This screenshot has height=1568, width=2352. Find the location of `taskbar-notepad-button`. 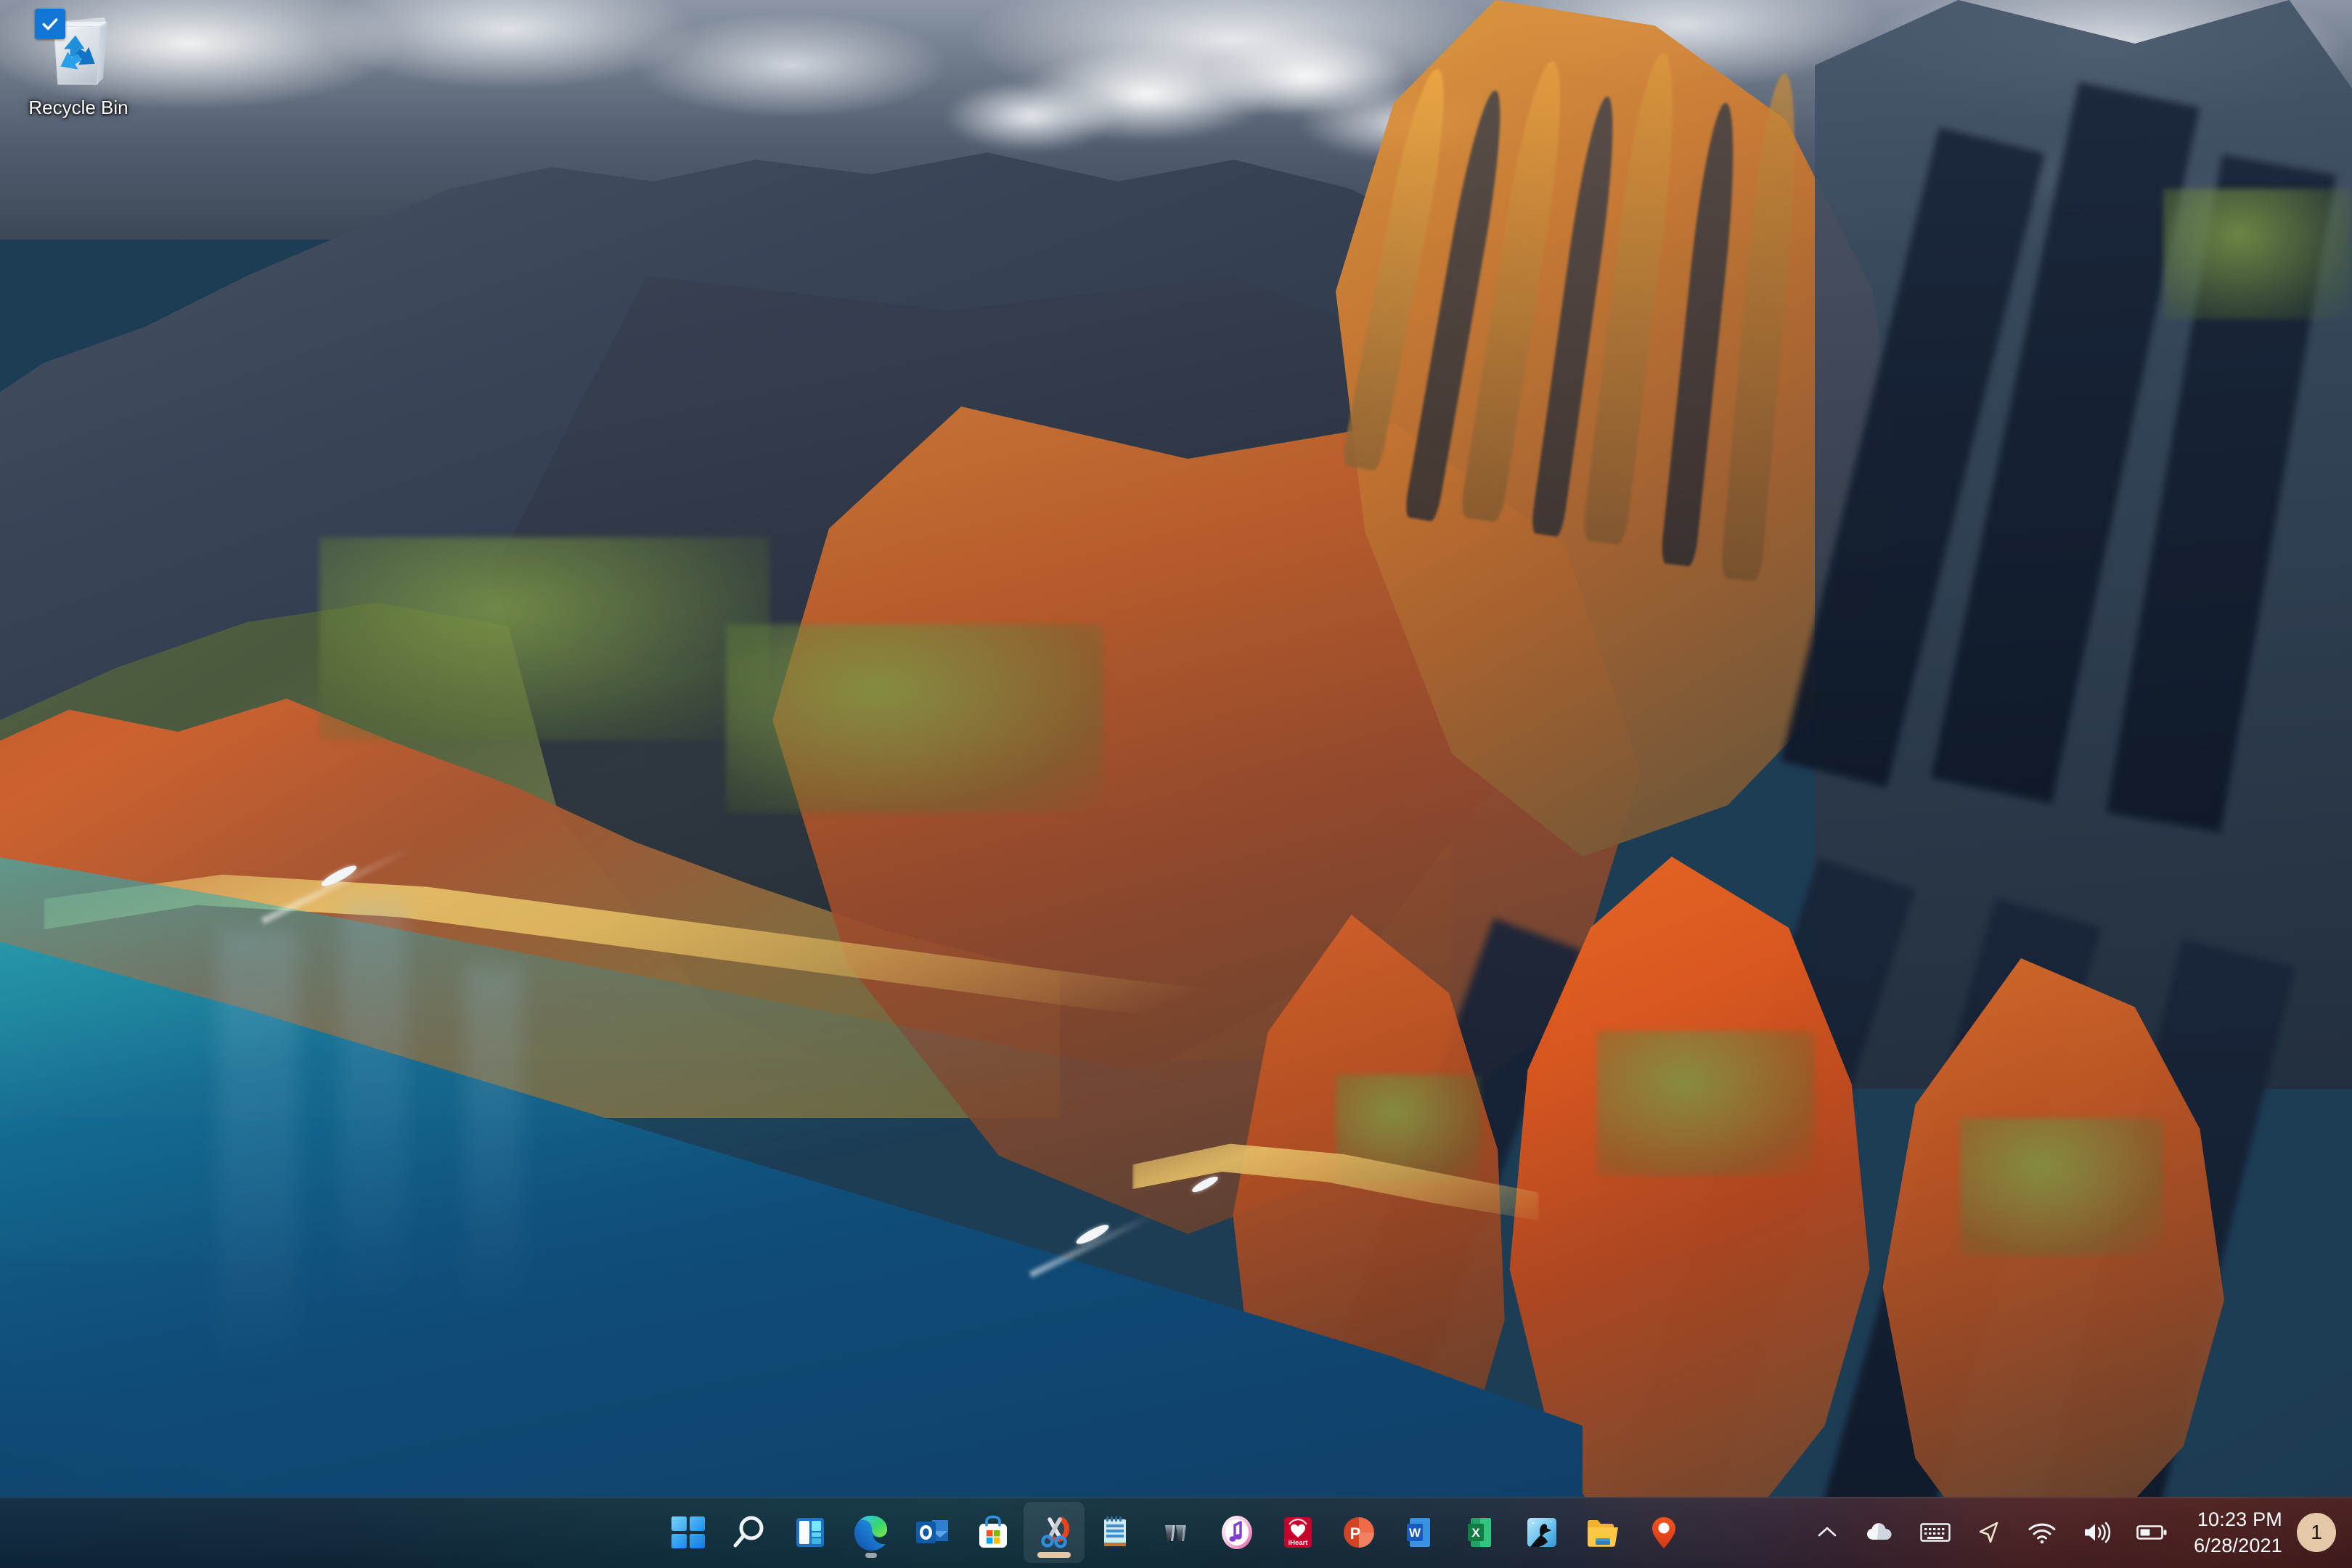

taskbar-notepad-button is located at coordinates (1116, 1533).